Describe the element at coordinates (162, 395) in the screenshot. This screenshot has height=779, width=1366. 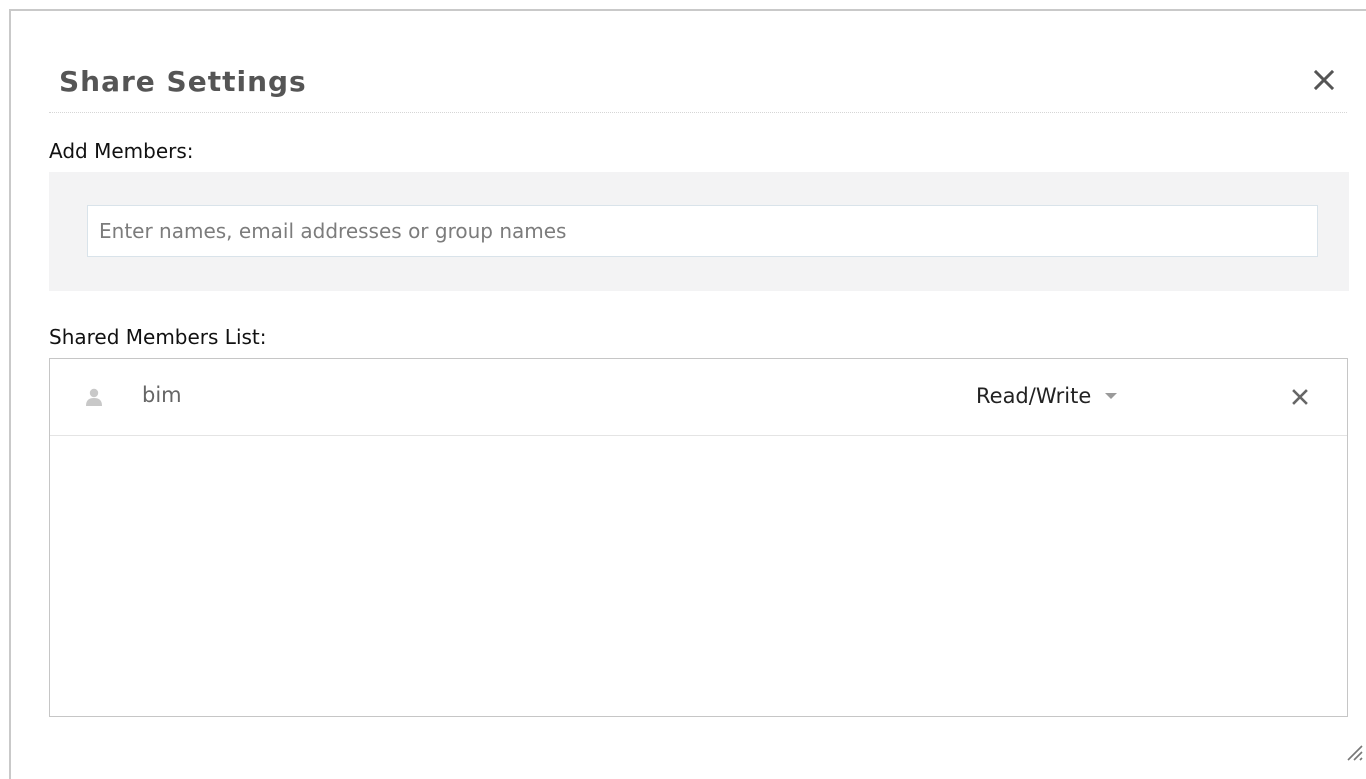
I see `member-name: bim` at that location.